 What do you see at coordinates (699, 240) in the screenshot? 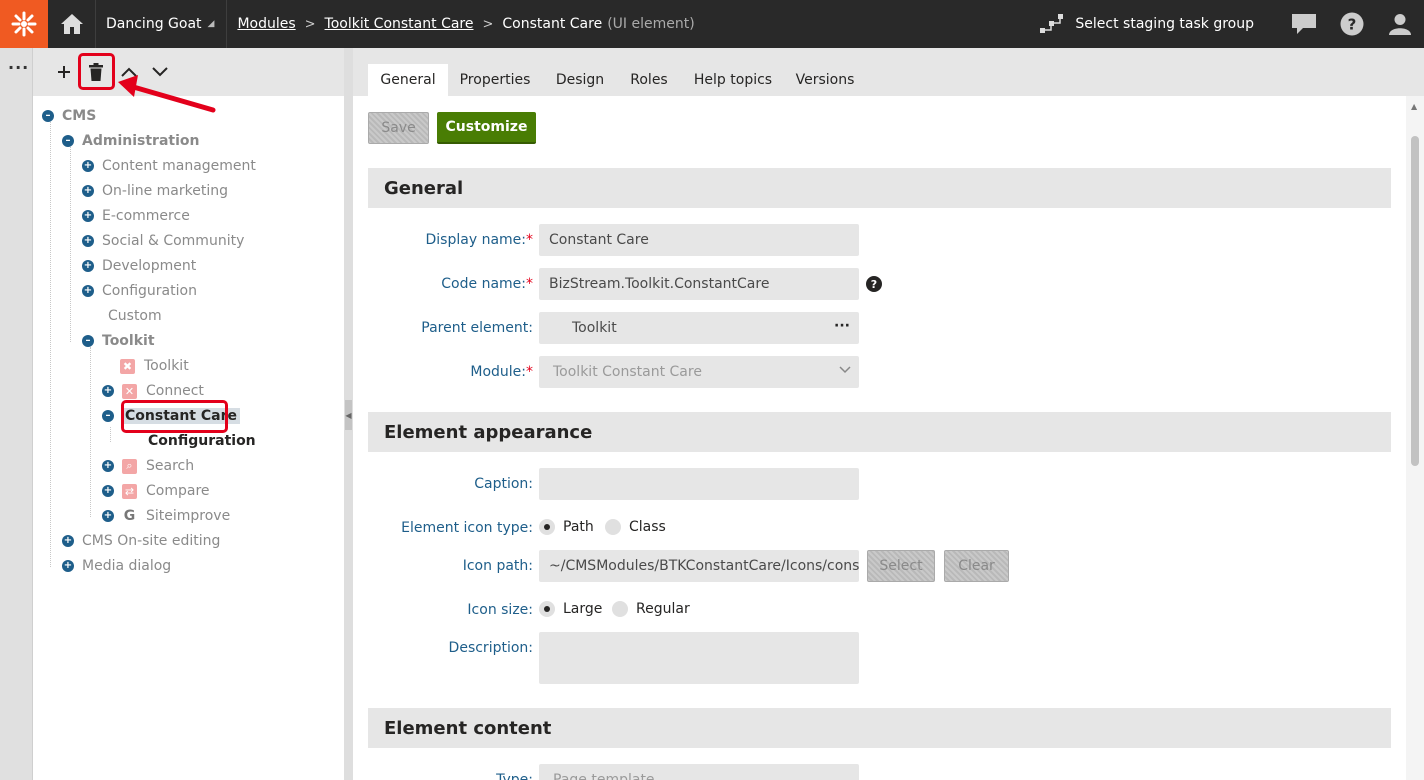
I see `display-name-field: Constant Care` at bounding box center [699, 240].